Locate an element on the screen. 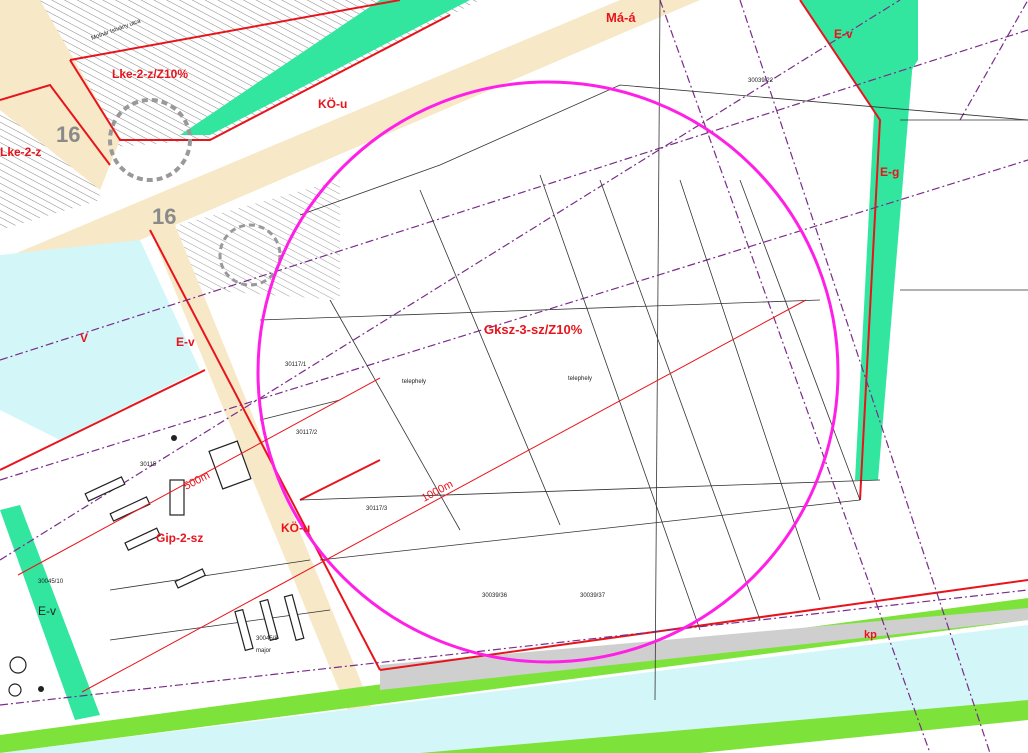 This screenshot has width=1028, height=753. zone-label-gksz: Gksz-3-sz/Z10% is located at coordinates (533, 329).